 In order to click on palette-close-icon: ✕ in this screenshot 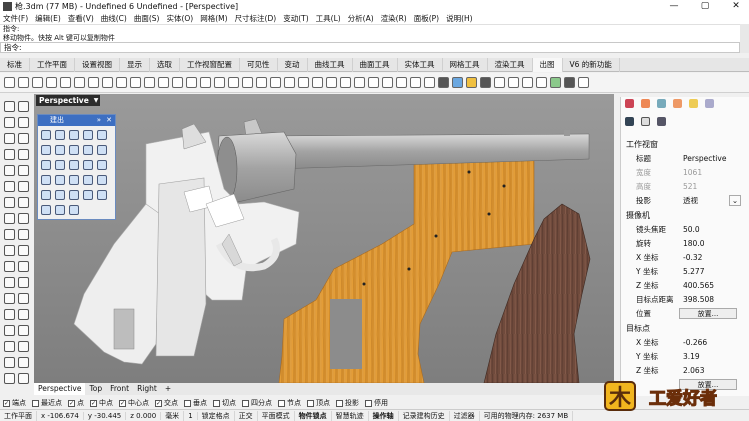, I will do `click(109, 120)`.